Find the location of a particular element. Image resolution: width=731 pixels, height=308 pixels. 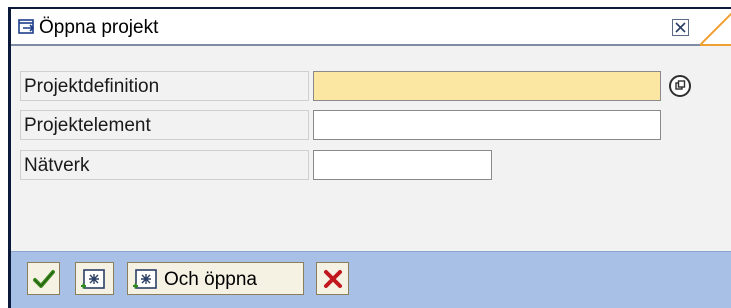

natverk-input is located at coordinates (402, 165).